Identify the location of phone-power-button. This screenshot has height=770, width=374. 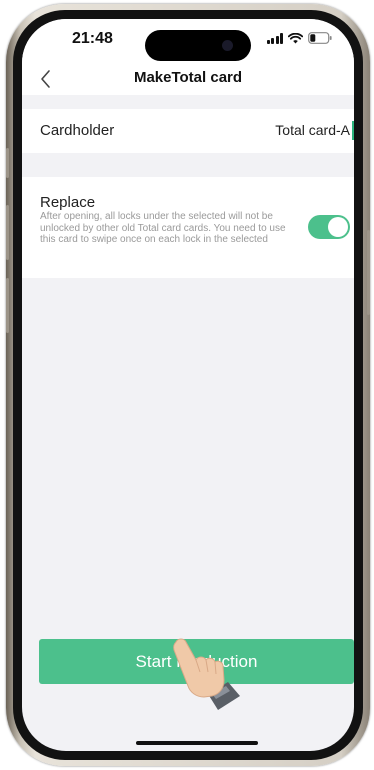
(368, 272).